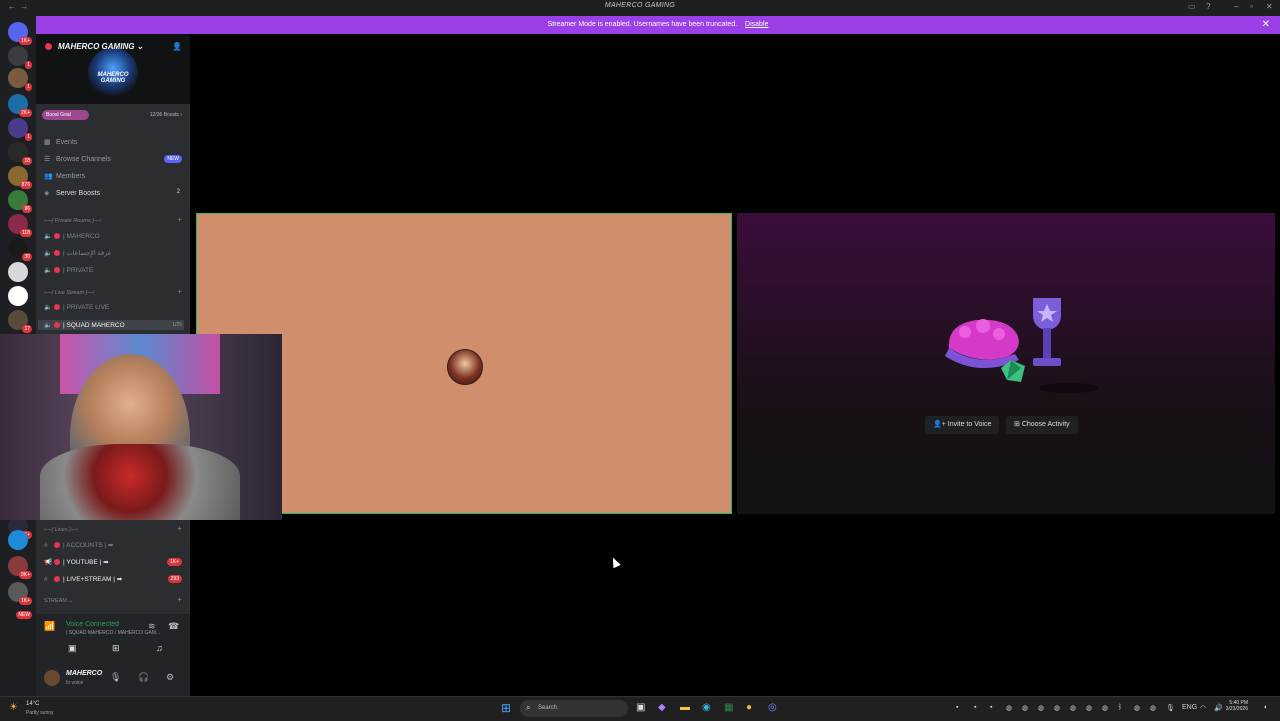  I want to click on notifications-icon: ◐, so click(1266, 707).